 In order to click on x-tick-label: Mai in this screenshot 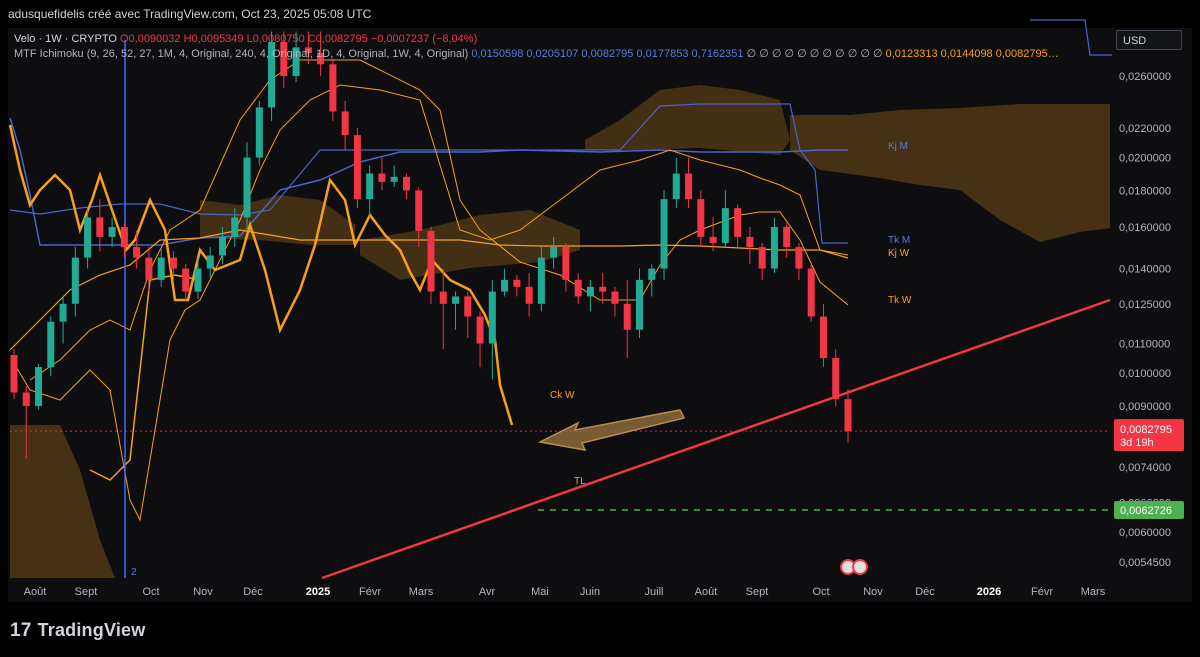, I will do `click(540, 592)`.